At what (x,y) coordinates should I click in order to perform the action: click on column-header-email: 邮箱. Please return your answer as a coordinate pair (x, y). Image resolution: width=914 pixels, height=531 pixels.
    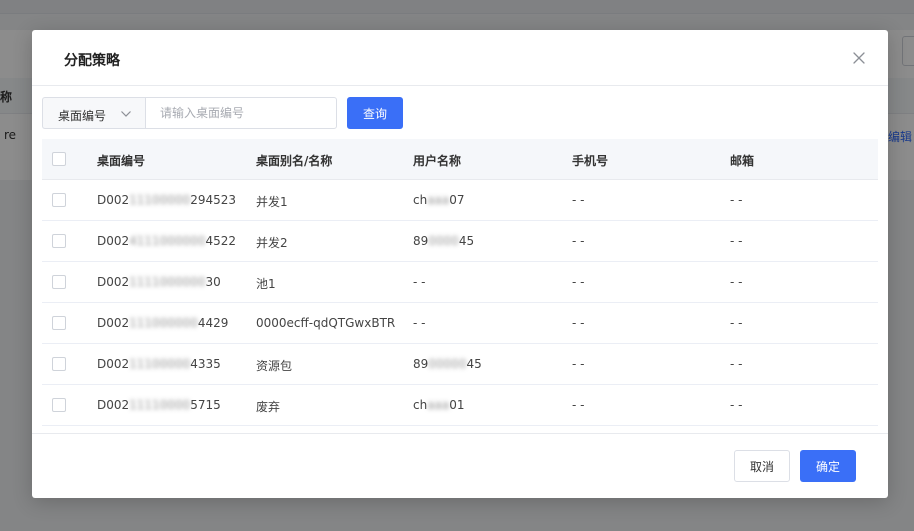
    Looking at the image, I should click on (742, 161).